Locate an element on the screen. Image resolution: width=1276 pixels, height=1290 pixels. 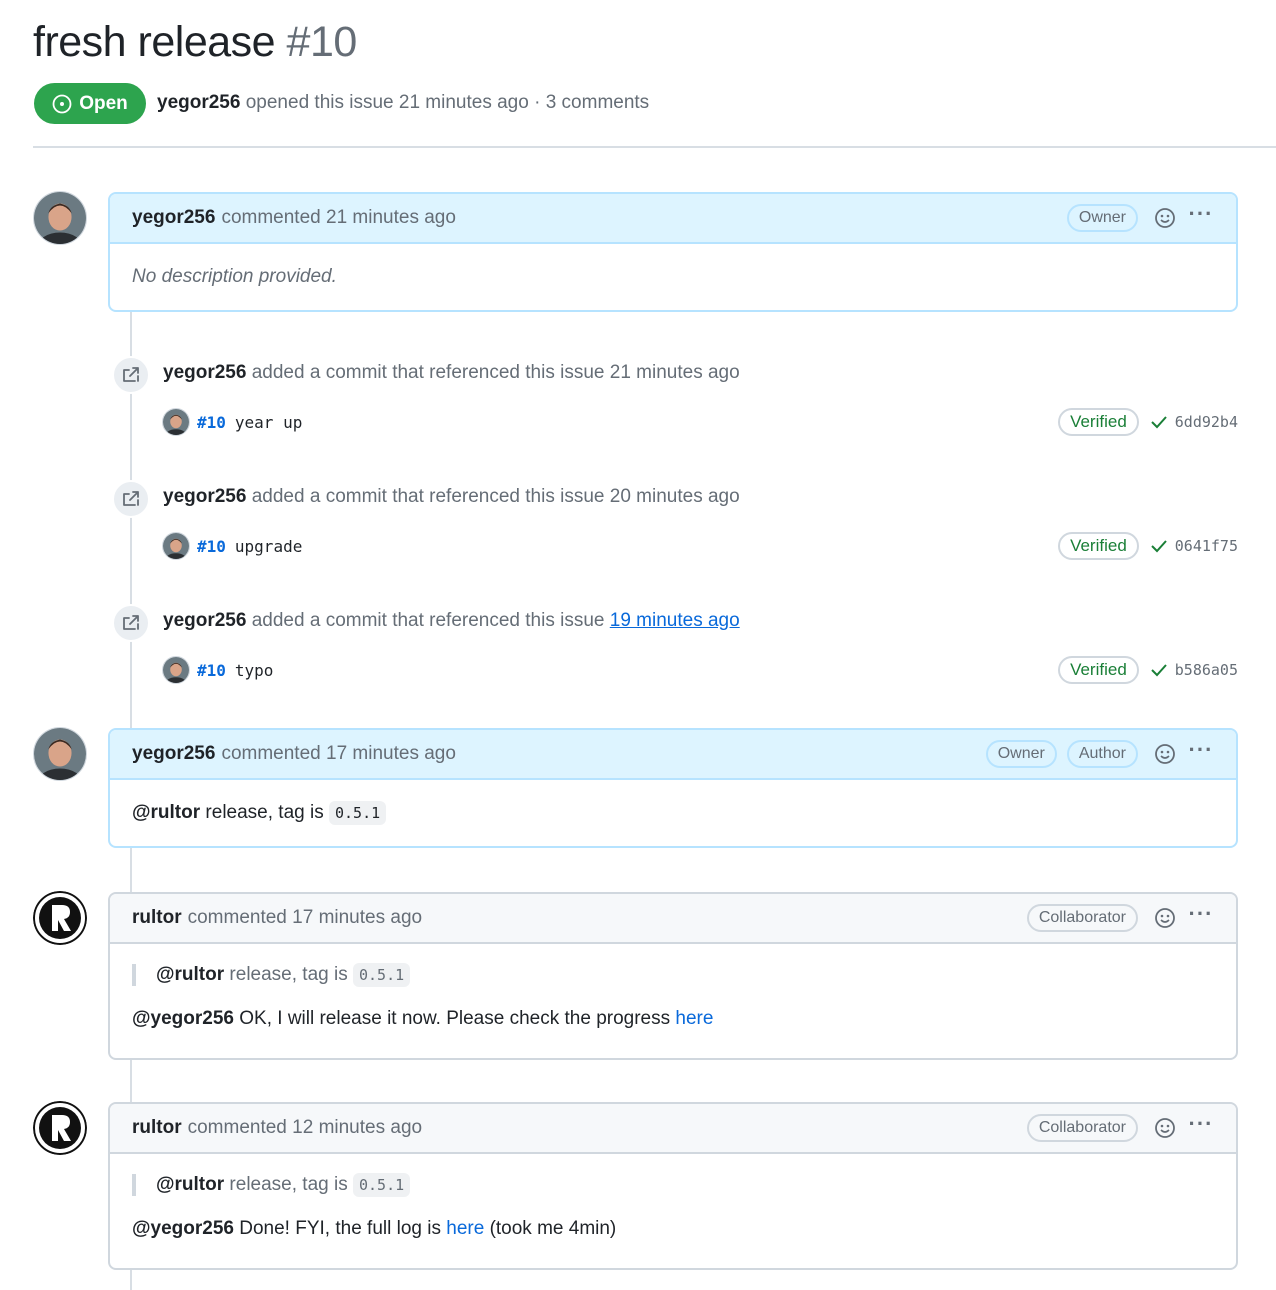
commit-row: #10 typo Verified b586a05 is located at coordinates (700, 670).